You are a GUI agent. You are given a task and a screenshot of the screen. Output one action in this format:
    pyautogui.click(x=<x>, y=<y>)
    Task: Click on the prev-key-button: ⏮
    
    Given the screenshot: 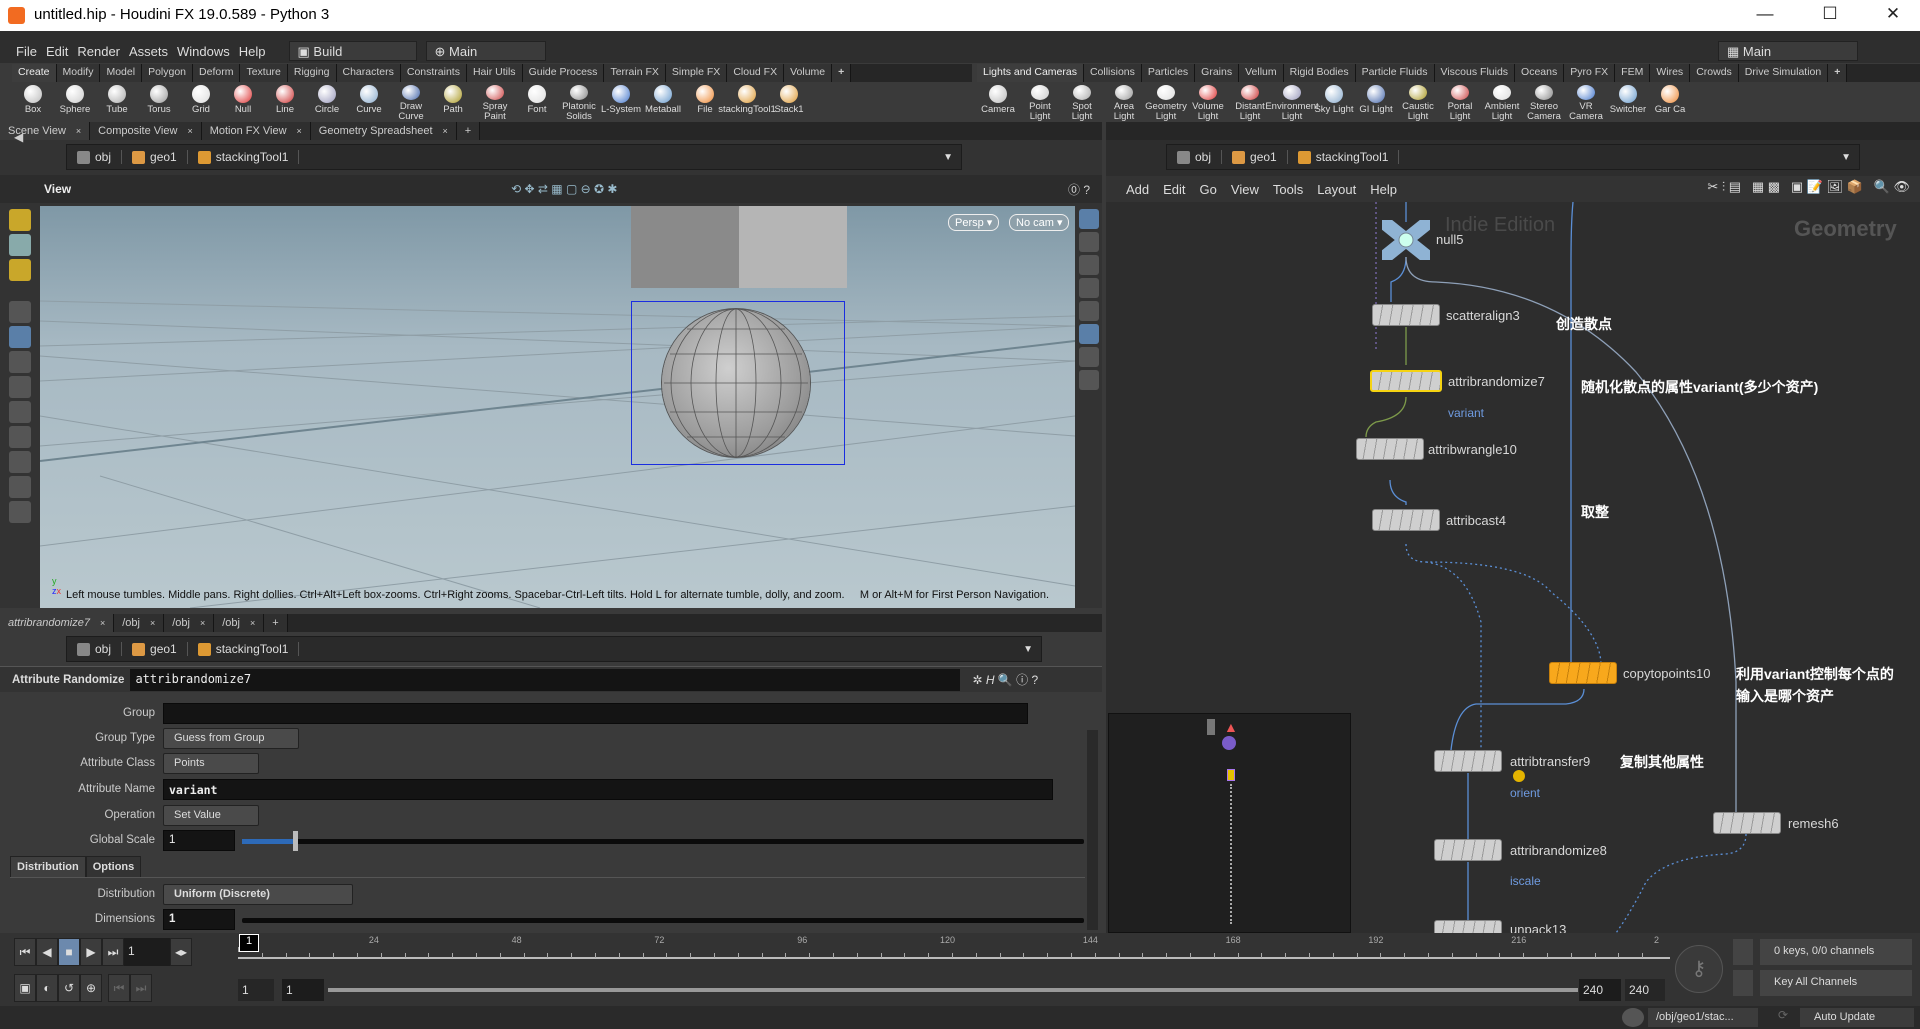 What is the action you would take?
    pyautogui.click(x=119, y=988)
    